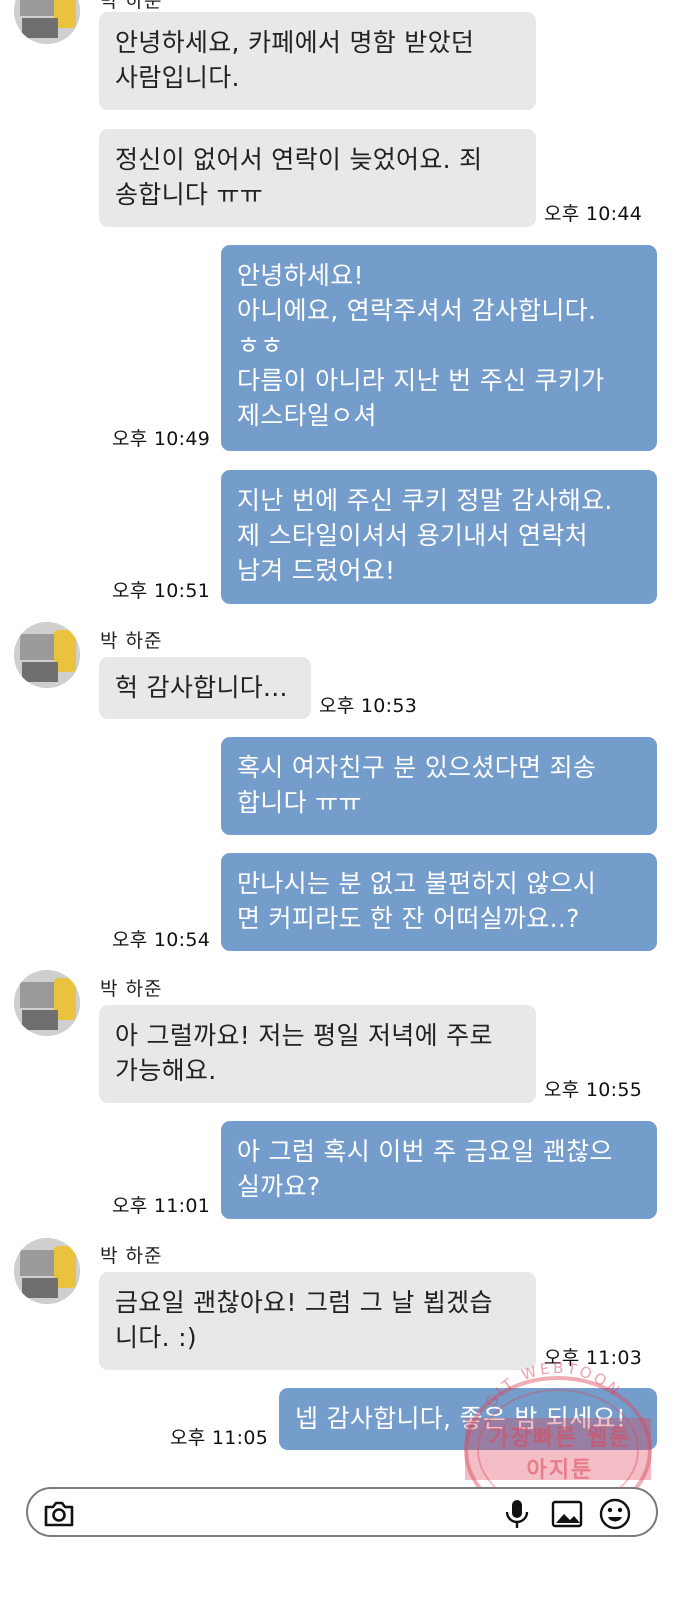 The height and width of the screenshot is (1600, 690). What do you see at coordinates (59, 1514) in the screenshot?
I see `camera-icon` at bounding box center [59, 1514].